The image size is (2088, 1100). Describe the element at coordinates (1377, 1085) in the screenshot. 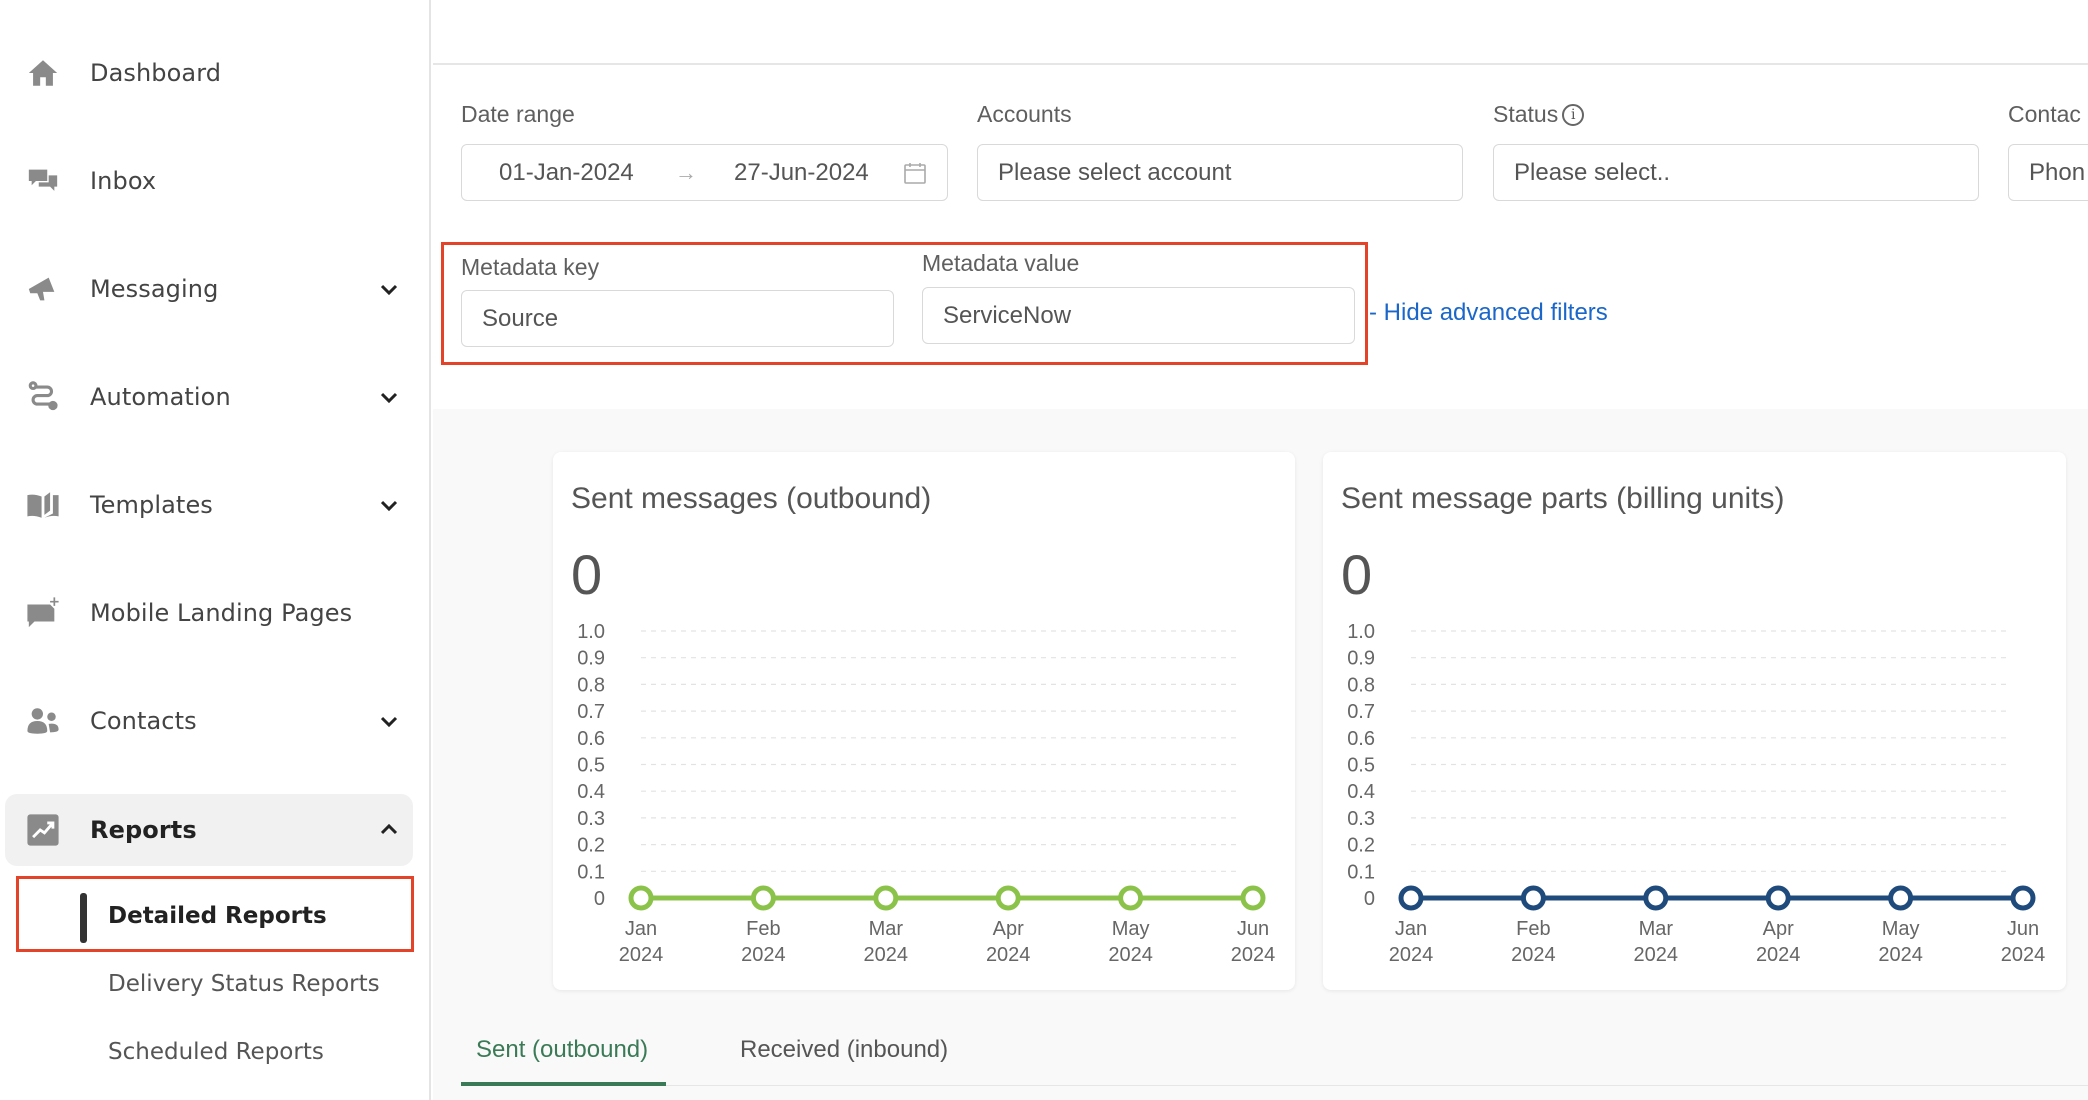

I see `tabs-divider` at that location.